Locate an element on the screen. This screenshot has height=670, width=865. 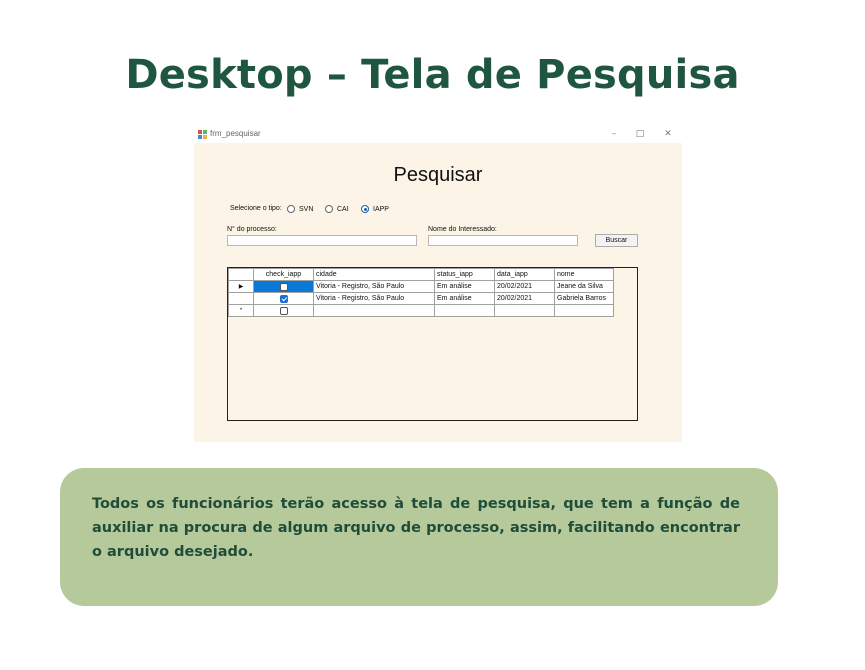
interested-name-input is located at coordinates (503, 240).